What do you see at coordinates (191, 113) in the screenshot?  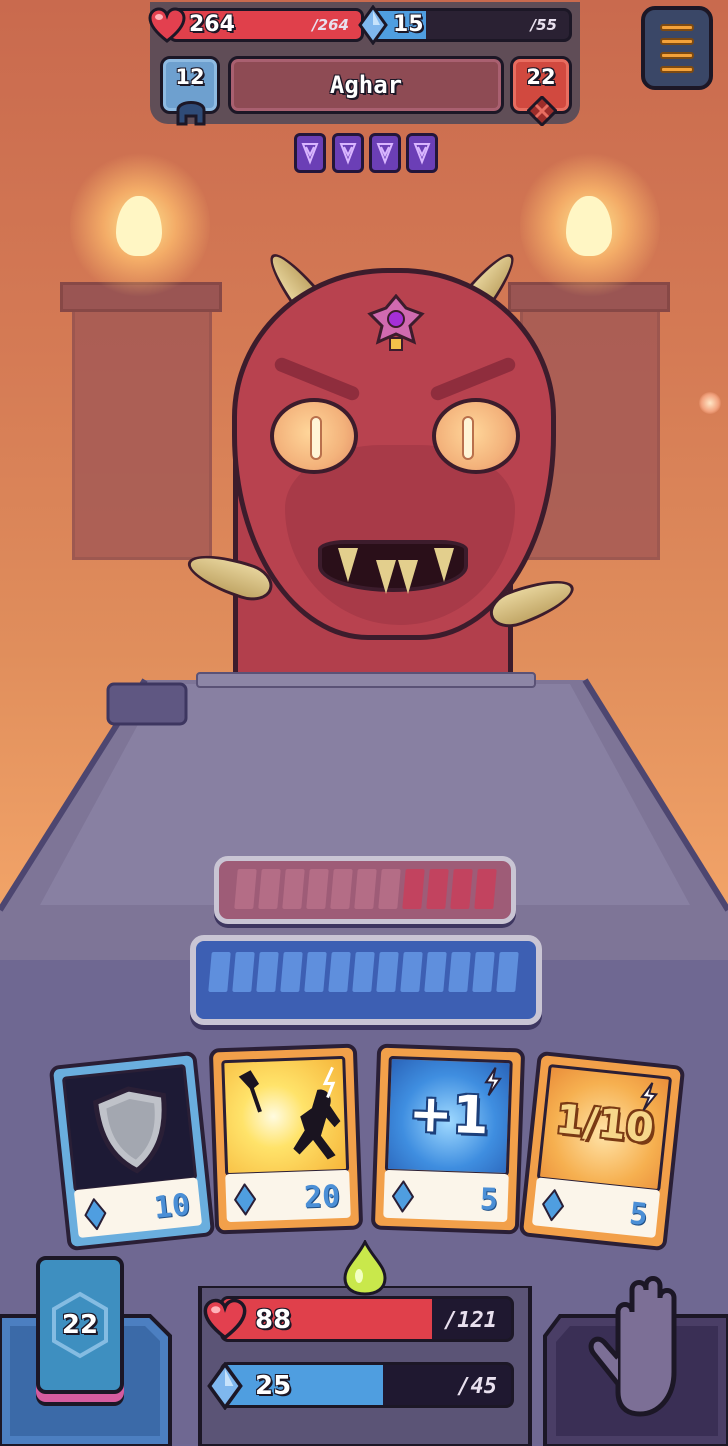 I see `helmet-icon` at bounding box center [191, 113].